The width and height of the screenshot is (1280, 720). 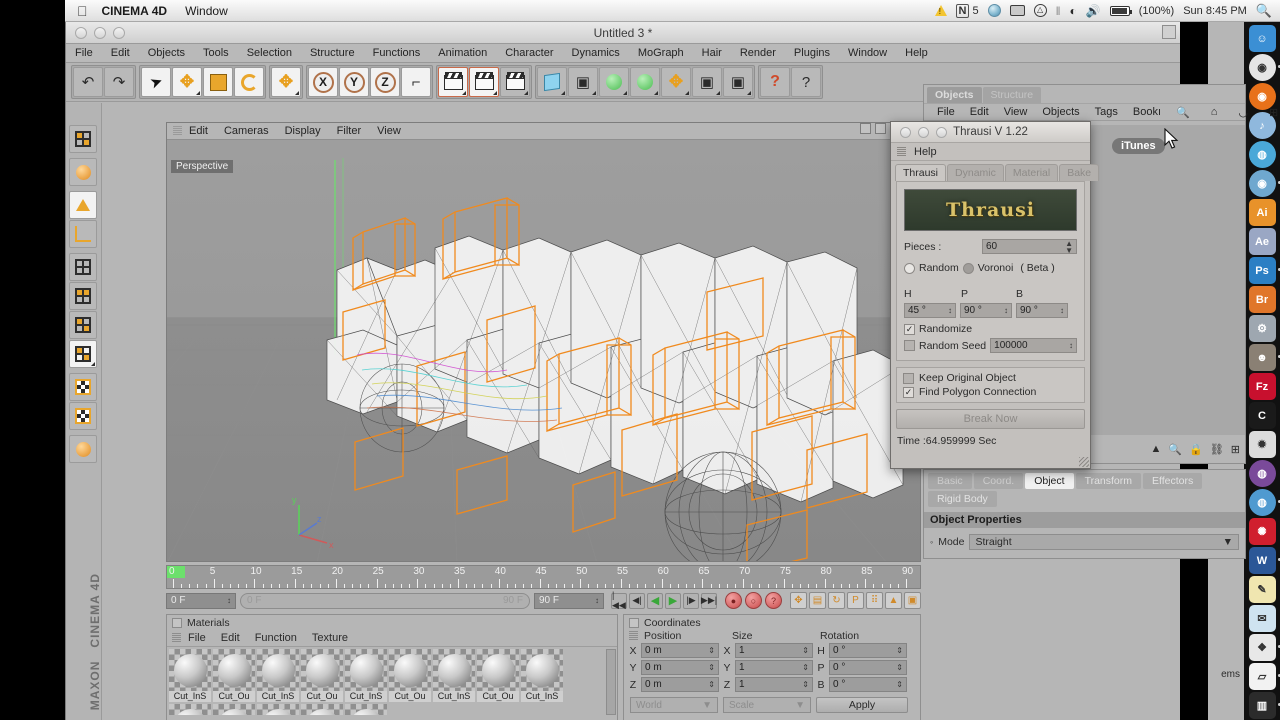 I want to click on attributes-tab-basic: Basic, so click(x=950, y=481).